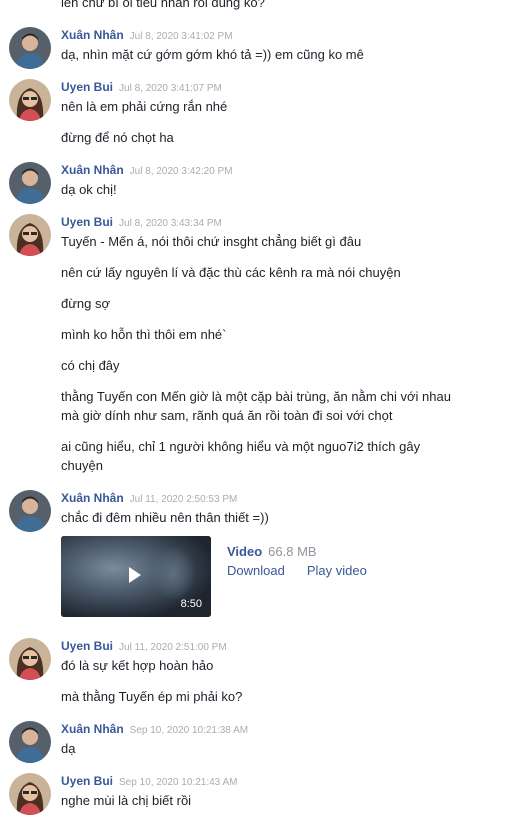 This screenshot has height=822, width=521. What do you see at coordinates (189, 730) in the screenshot?
I see `timestamp: Sep 10, 2020 10:21:38 AM` at bounding box center [189, 730].